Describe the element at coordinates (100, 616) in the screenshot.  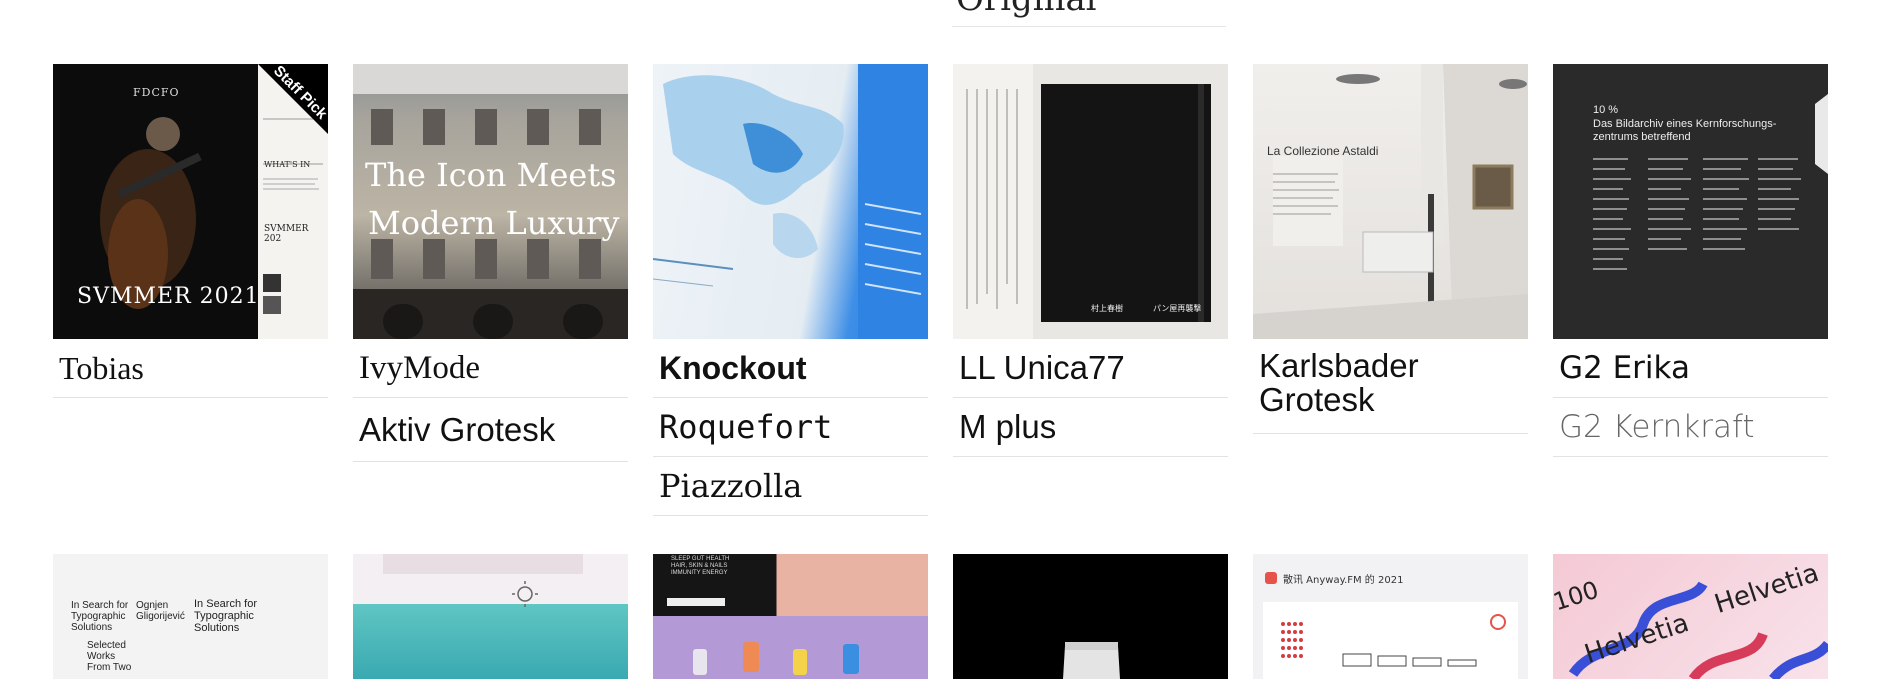
I see `poster-text-left: In Search for Typographic Solutions` at that location.